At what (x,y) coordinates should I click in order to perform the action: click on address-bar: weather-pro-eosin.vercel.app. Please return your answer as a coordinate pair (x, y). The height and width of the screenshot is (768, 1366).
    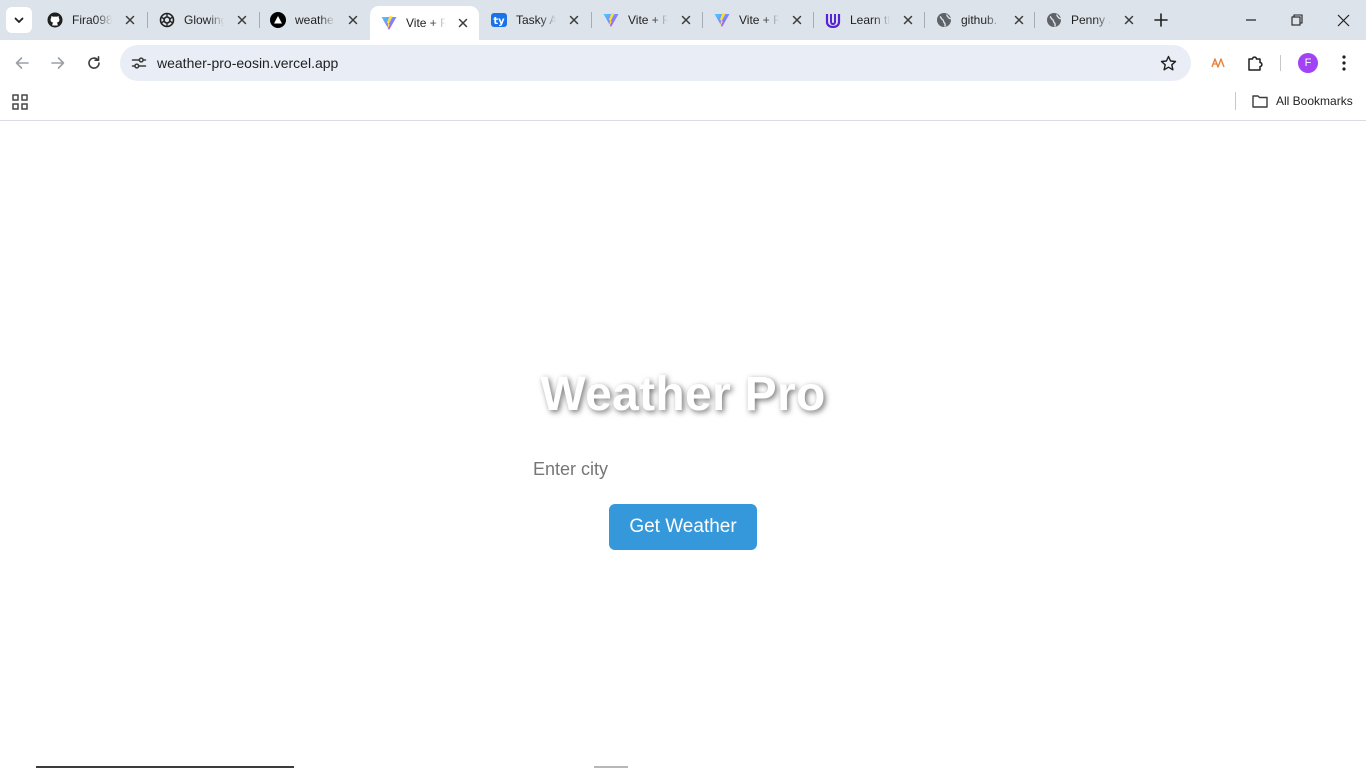
    Looking at the image, I should click on (655, 63).